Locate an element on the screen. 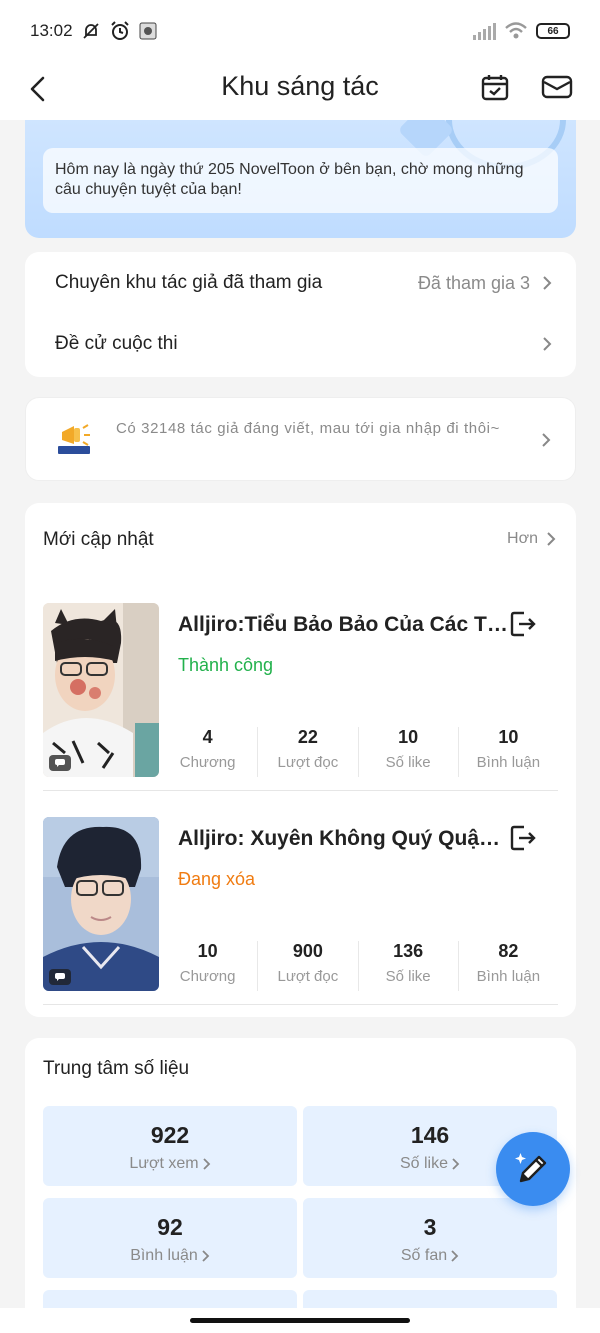  tile-label-row: Lượt xem is located at coordinates (169, 1164).